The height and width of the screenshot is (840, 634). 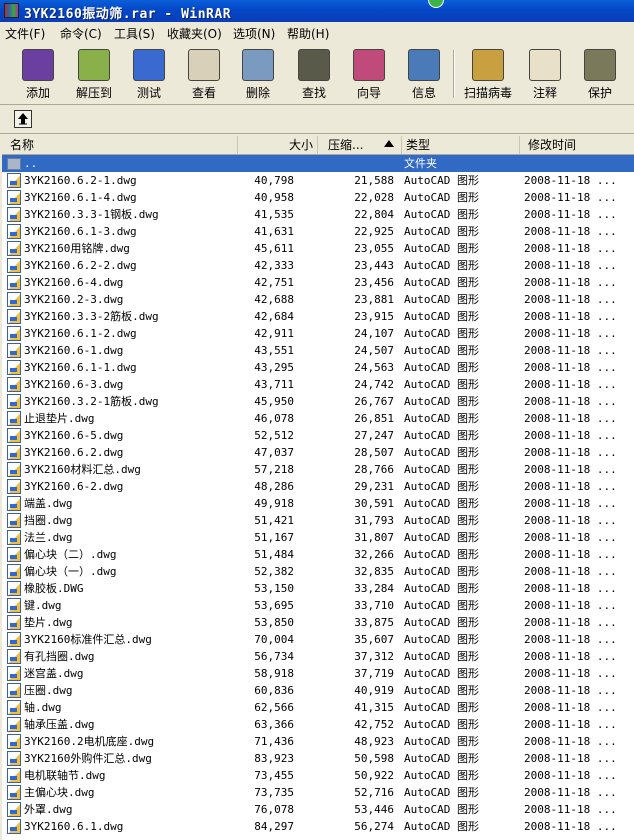 I want to click on row-name: 3YK2160.6-2.dwg, so click(x=74, y=486).